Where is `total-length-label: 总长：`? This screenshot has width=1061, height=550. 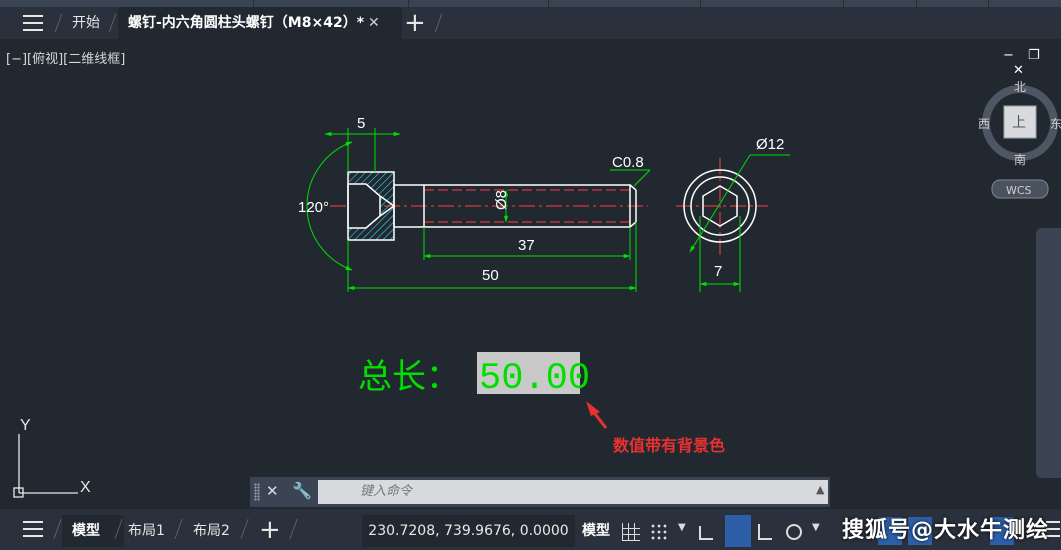 total-length-label: 总长： is located at coordinates (409, 377).